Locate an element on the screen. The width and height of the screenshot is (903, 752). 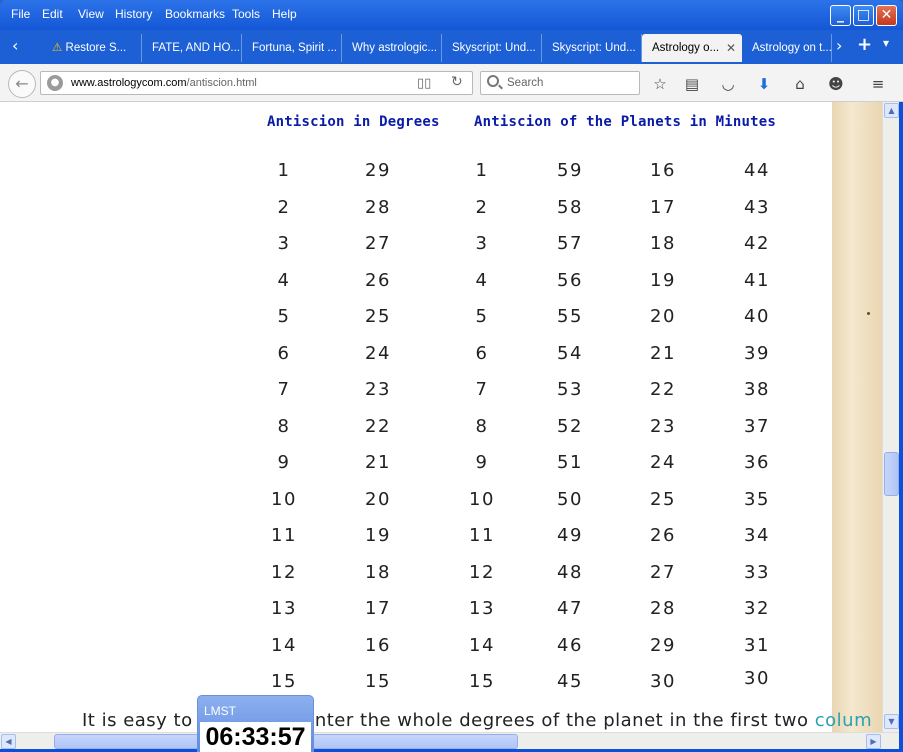
tab-astrology-active: Astrology o... ✕ is located at coordinates (692, 48).